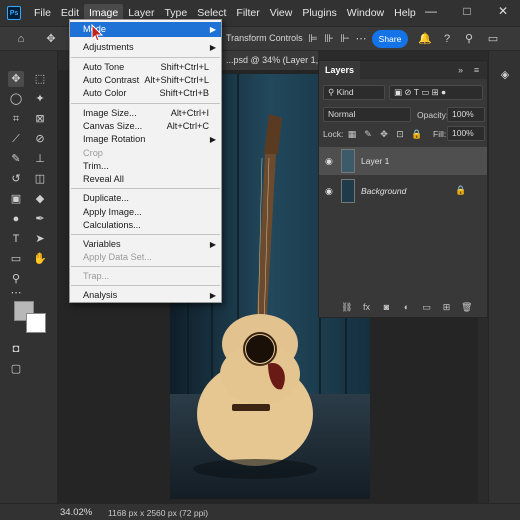 This screenshot has height=520, width=520. What do you see at coordinates (467, 11) in the screenshot?
I see `maximize-button: □` at bounding box center [467, 11].